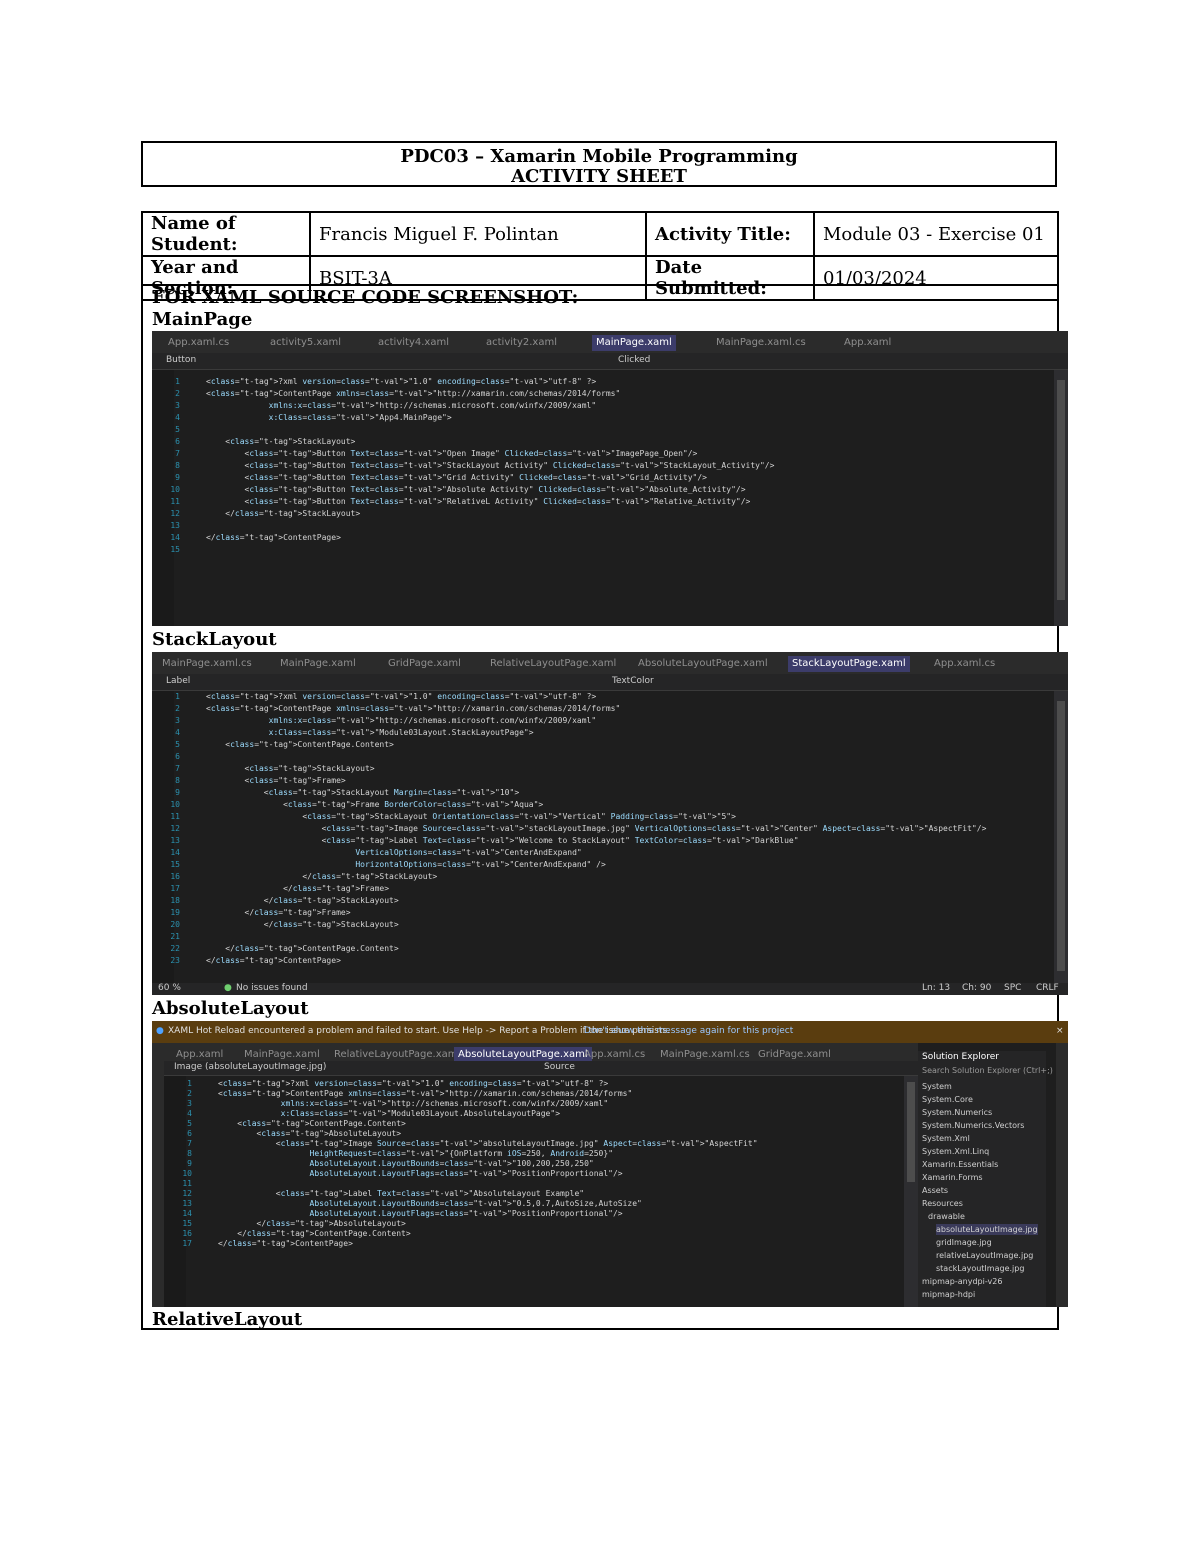 The width and height of the screenshot is (1200, 1553). I want to click on char-indicator: Ch: 90, so click(977, 988).